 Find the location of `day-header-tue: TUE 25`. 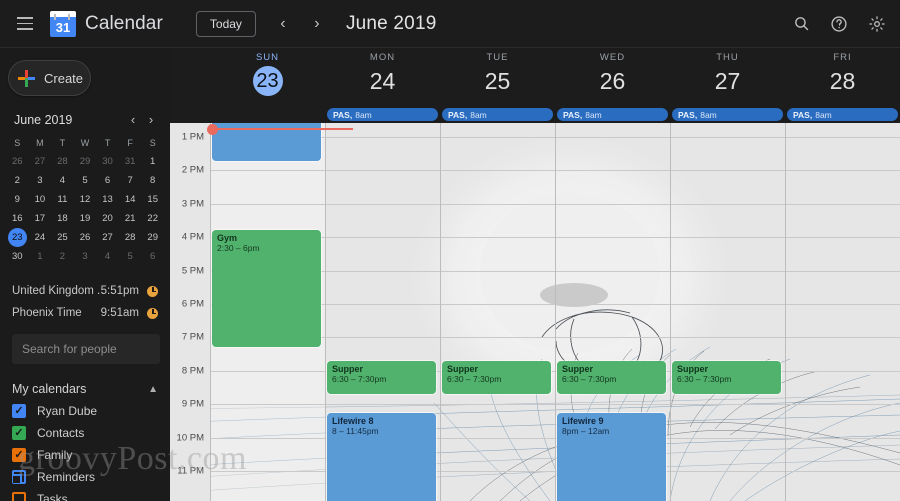

day-header-tue: TUE 25 is located at coordinates (497, 74).